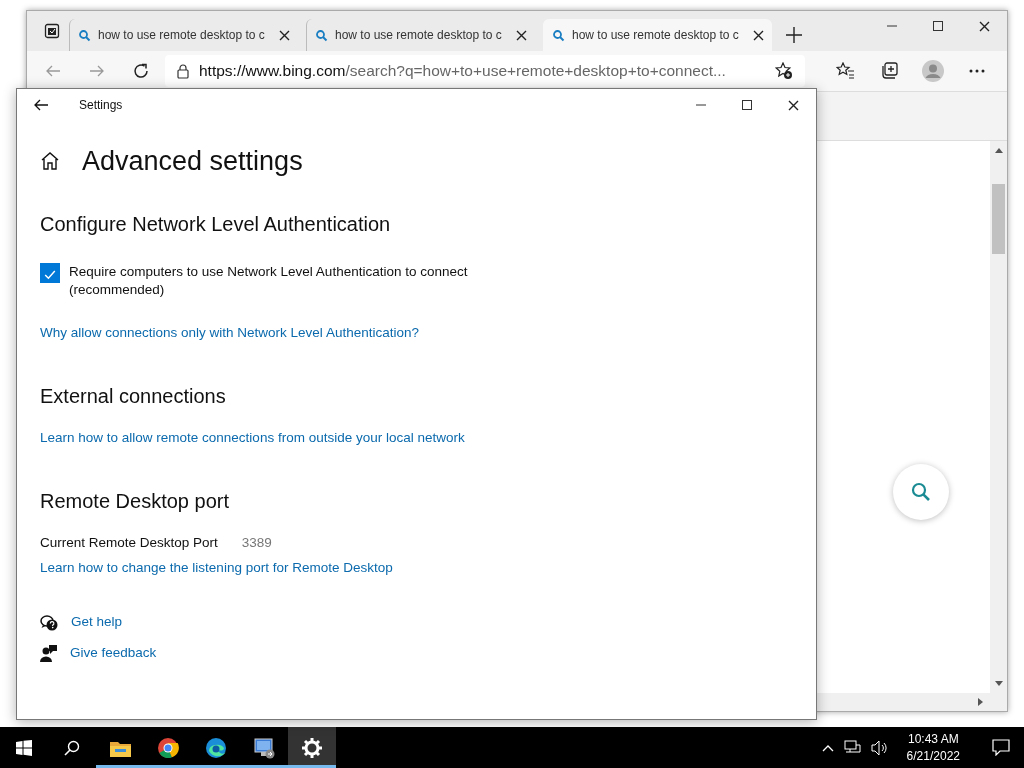 This screenshot has width=1024, height=768. I want to click on section-heading: External connections, so click(133, 396).